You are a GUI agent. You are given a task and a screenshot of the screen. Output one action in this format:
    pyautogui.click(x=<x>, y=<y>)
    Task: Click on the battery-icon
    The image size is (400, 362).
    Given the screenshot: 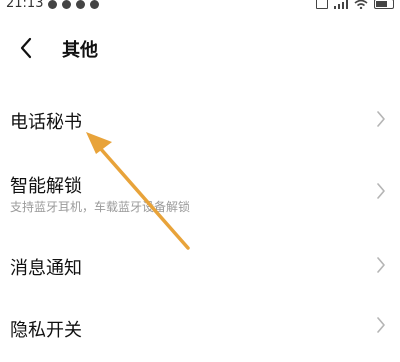 What is the action you would take?
    pyautogui.click(x=384, y=4)
    